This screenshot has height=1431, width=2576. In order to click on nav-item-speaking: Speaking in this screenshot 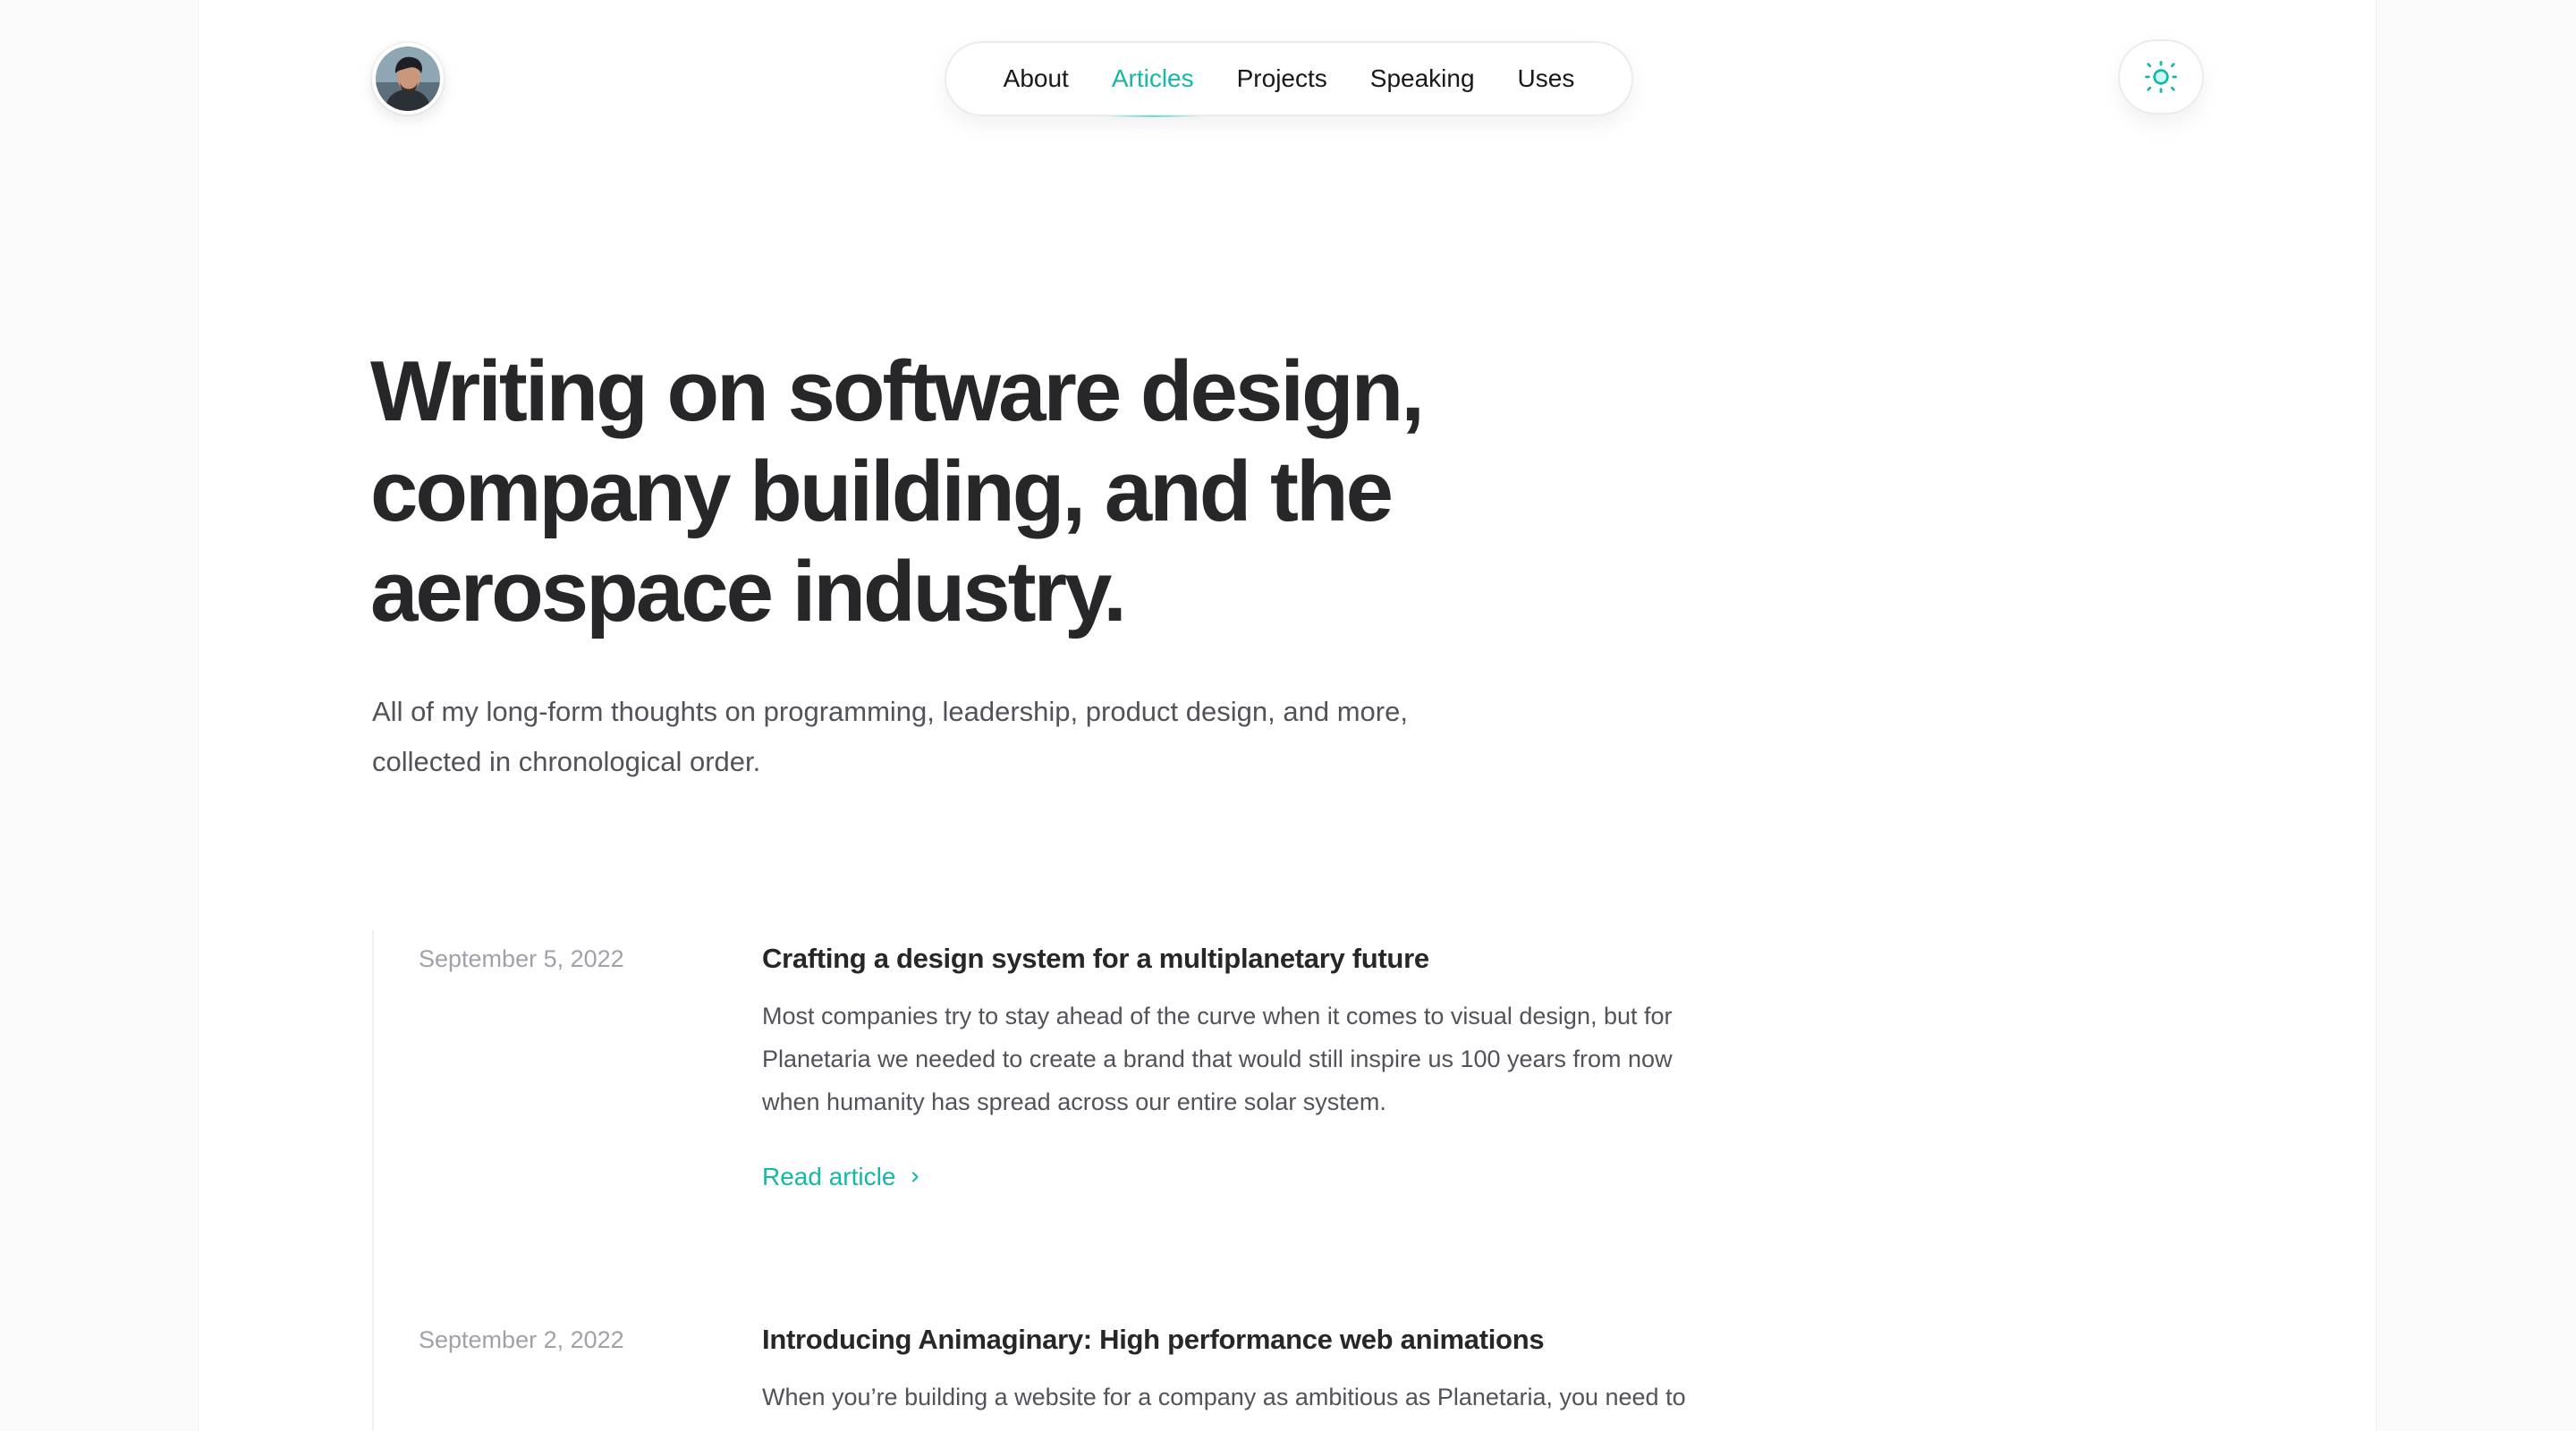, I will do `click(1422, 78)`.